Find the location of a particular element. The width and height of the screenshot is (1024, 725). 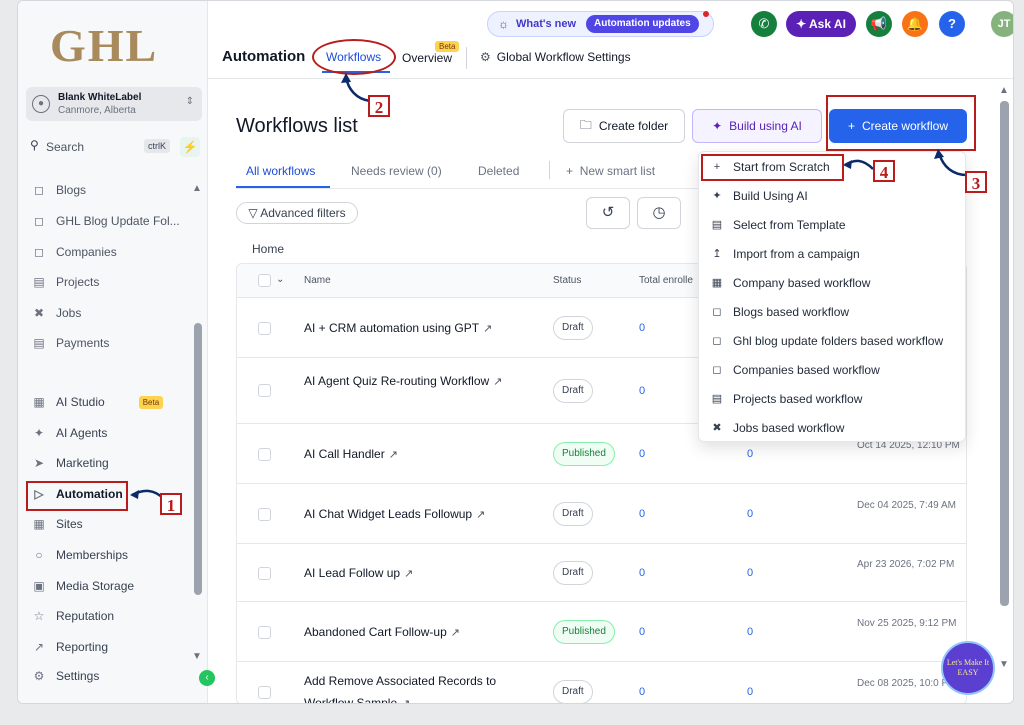

breadcrumb: Home is located at coordinates (268, 249).